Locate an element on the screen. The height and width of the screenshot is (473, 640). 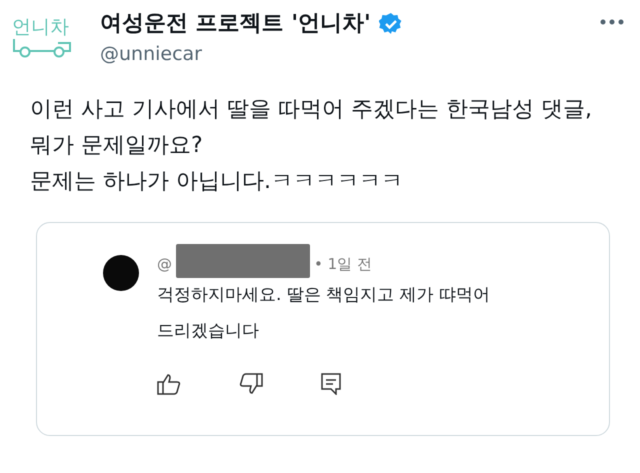
avatar is located at coordinates (121, 273).